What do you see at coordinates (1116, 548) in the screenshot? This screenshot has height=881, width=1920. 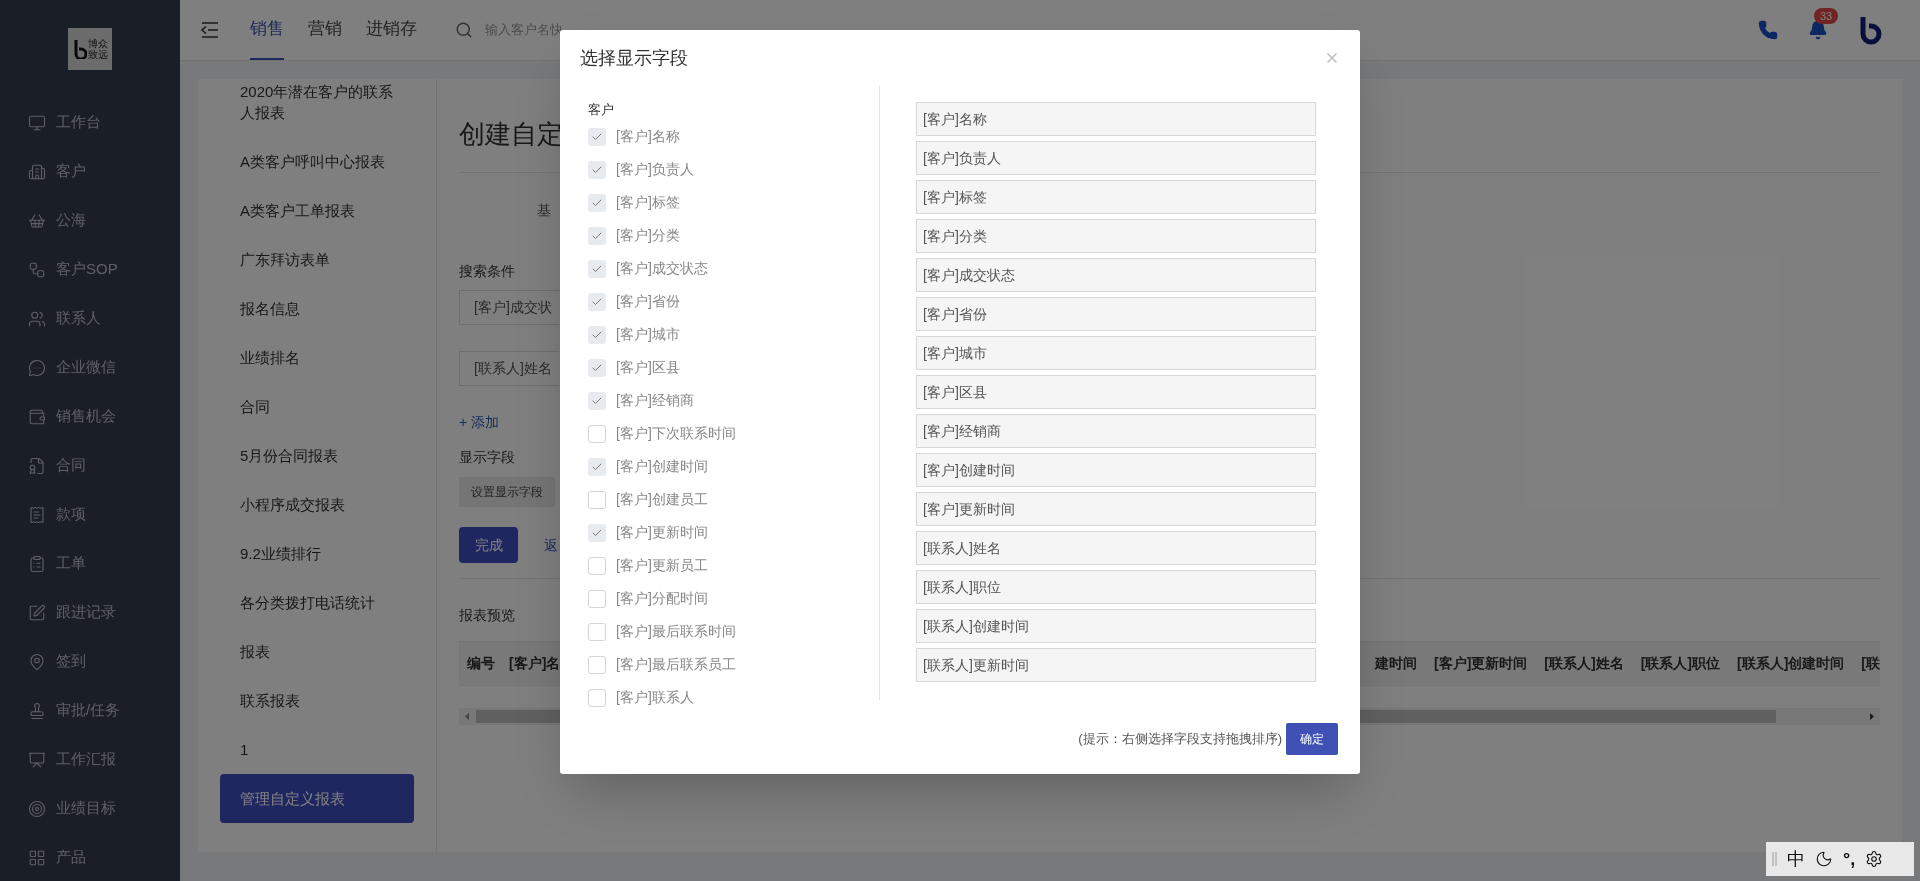 I see `selected-field: [联系人]姓名` at bounding box center [1116, 548].